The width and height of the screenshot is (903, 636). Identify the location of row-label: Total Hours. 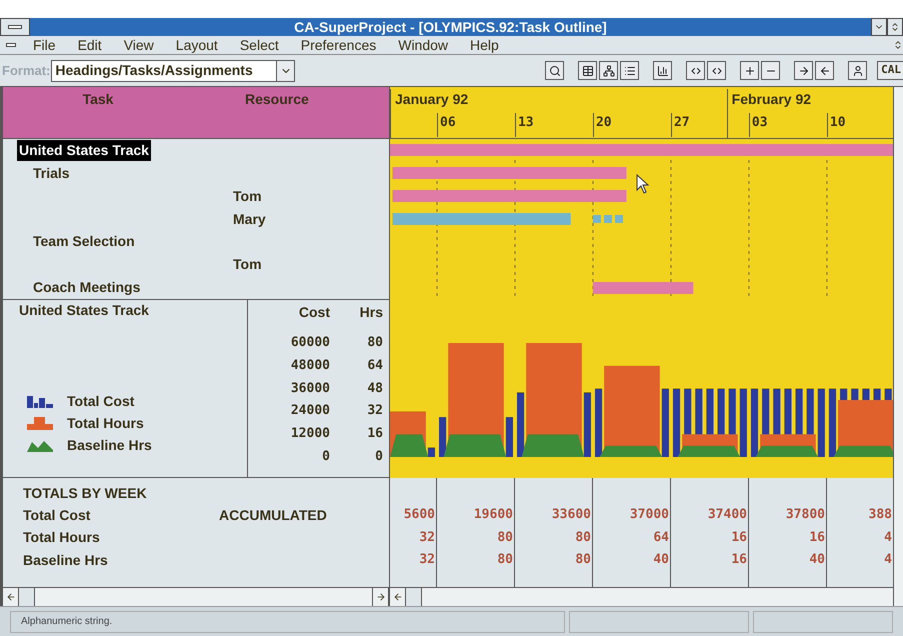
(62, 538).